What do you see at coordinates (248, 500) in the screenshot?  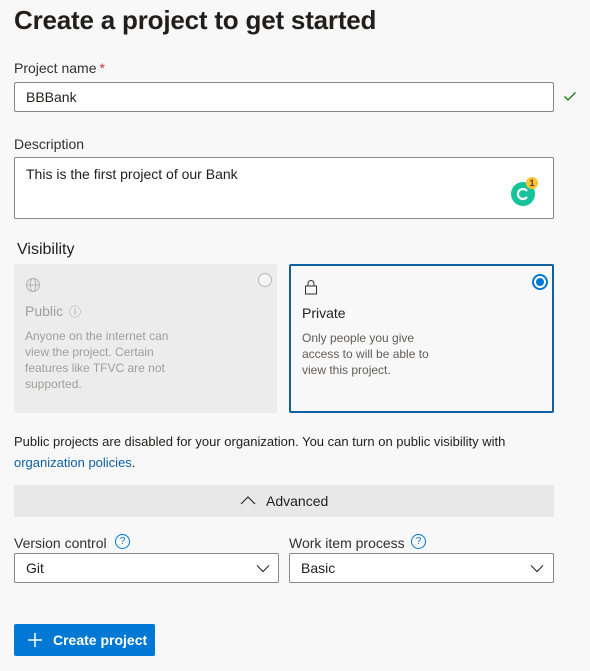 I see `chevron-up-icon` at bounding box center [248, 500].